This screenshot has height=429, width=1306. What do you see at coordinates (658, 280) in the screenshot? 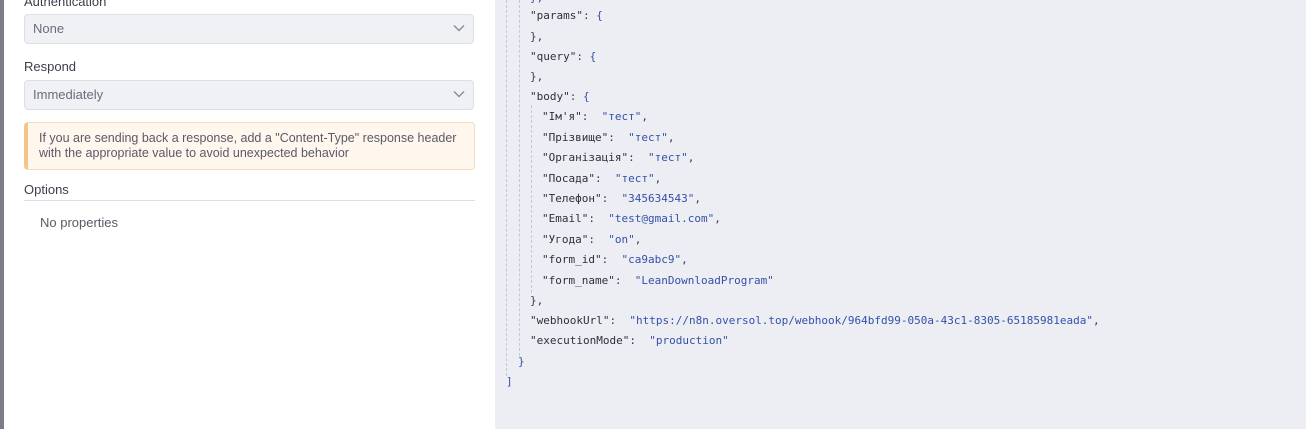
I see `json-field: "form_name": "LeanDownloadProgram"` at bounding box center [658, 280].